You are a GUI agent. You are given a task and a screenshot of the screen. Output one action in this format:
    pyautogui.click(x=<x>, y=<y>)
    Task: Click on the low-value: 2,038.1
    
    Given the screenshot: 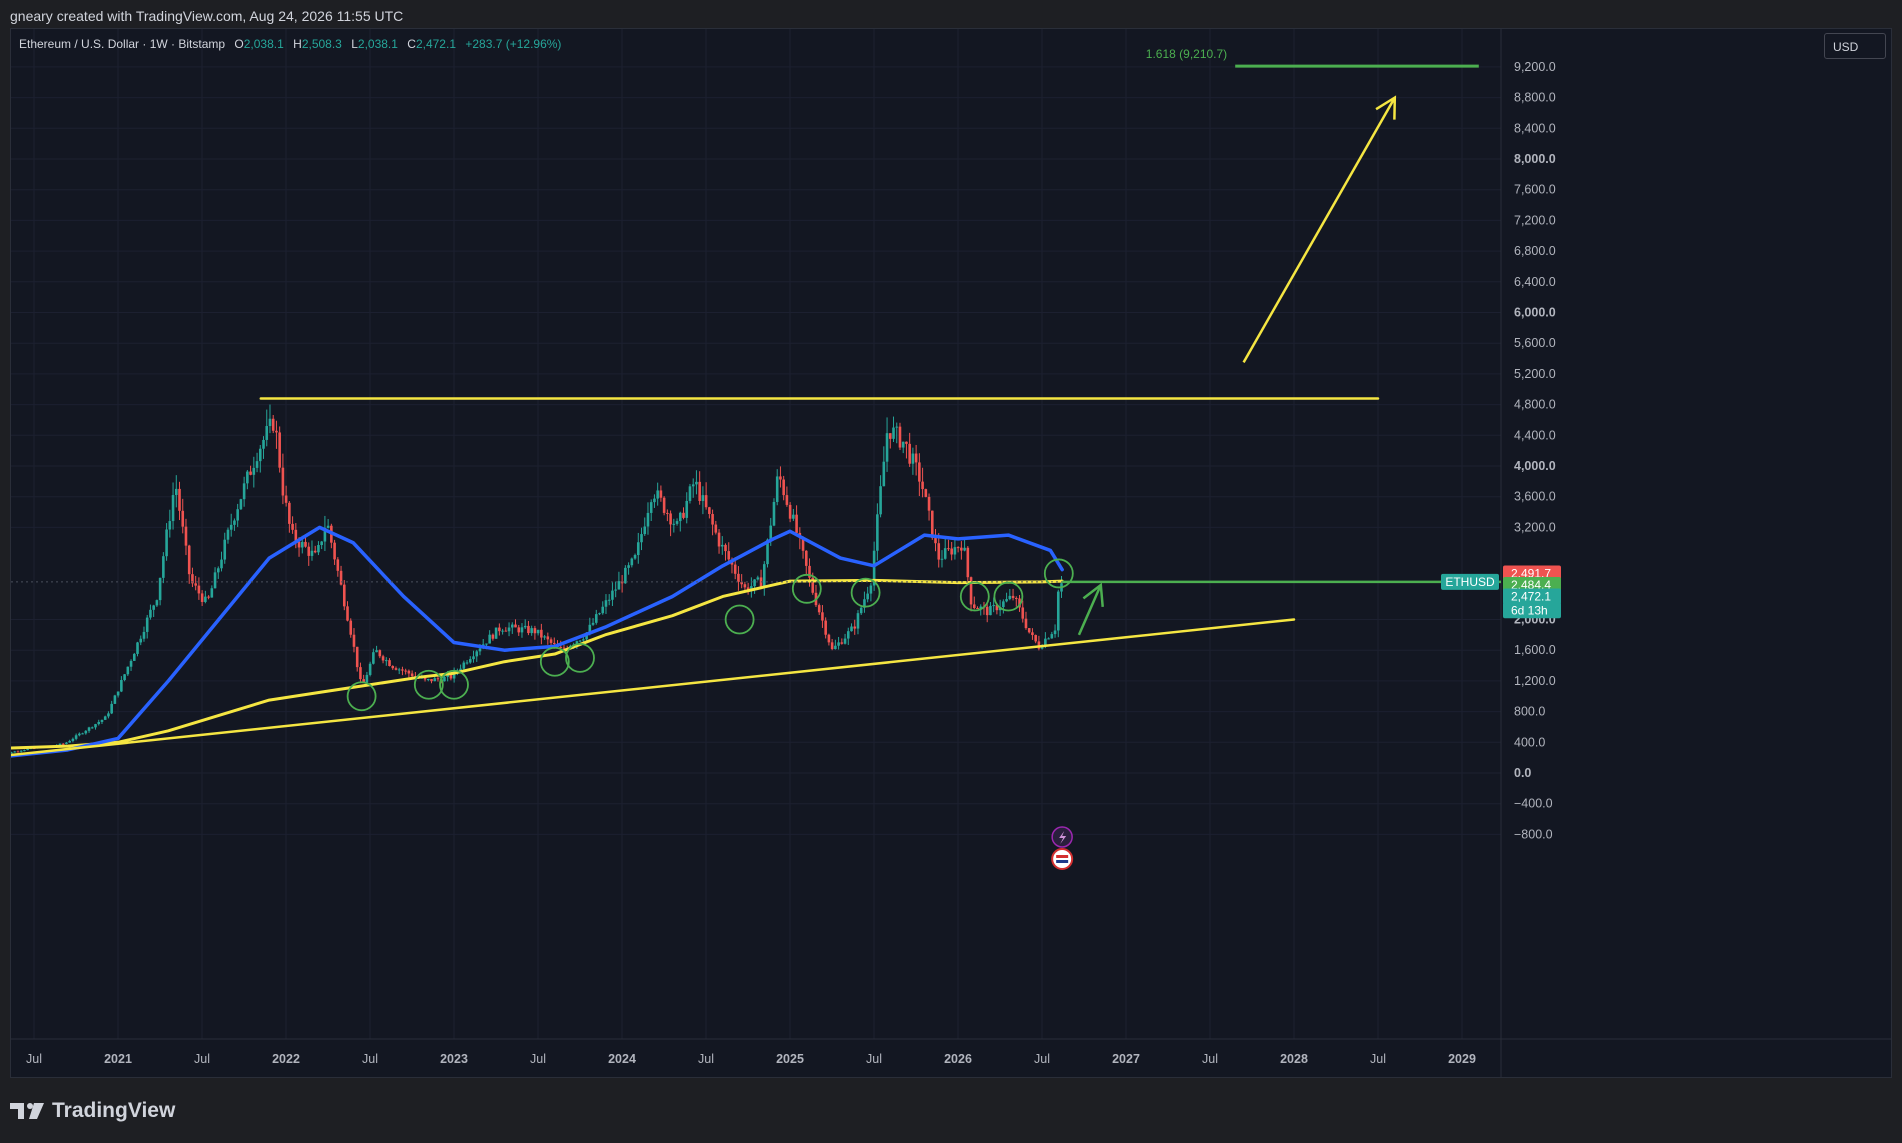 What is the action you would take?
    pyautogui.click(x=377, y=44)
    